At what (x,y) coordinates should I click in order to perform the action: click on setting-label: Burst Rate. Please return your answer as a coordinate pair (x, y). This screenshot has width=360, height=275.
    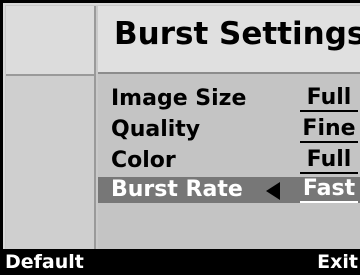
    Looking at the image, I should click on (177, 189).